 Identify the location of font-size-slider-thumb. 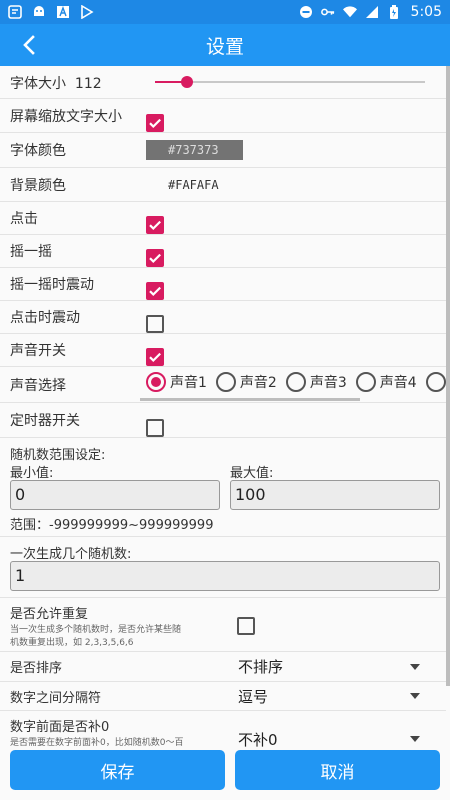
(187, 82).